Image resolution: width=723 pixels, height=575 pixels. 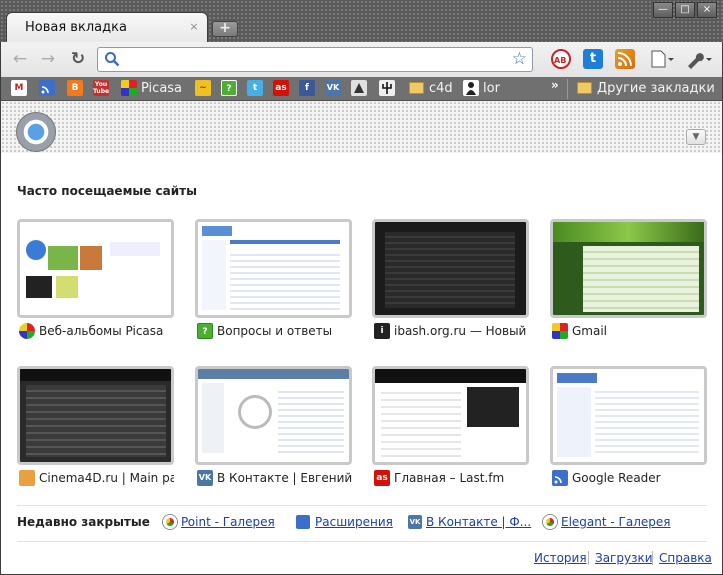 I want to click on page-menu-icon, so click(x=661, y=59).